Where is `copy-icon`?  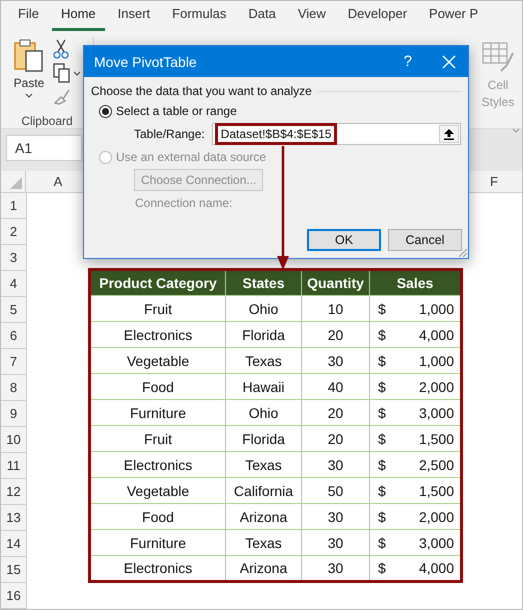 copy-icon is located at coordinates (62, 73).